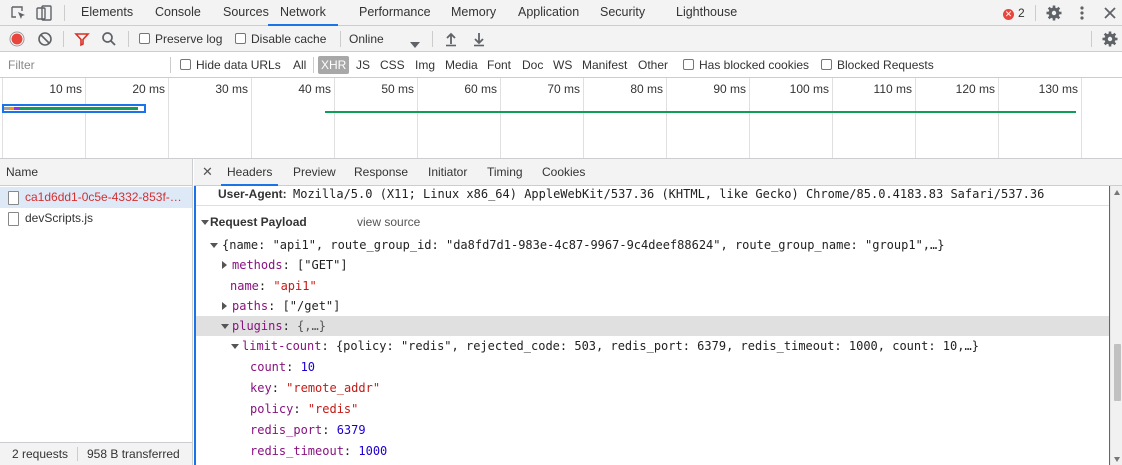 The image size is (1122, 465). I want to click on status-divider, so click(77, 454).